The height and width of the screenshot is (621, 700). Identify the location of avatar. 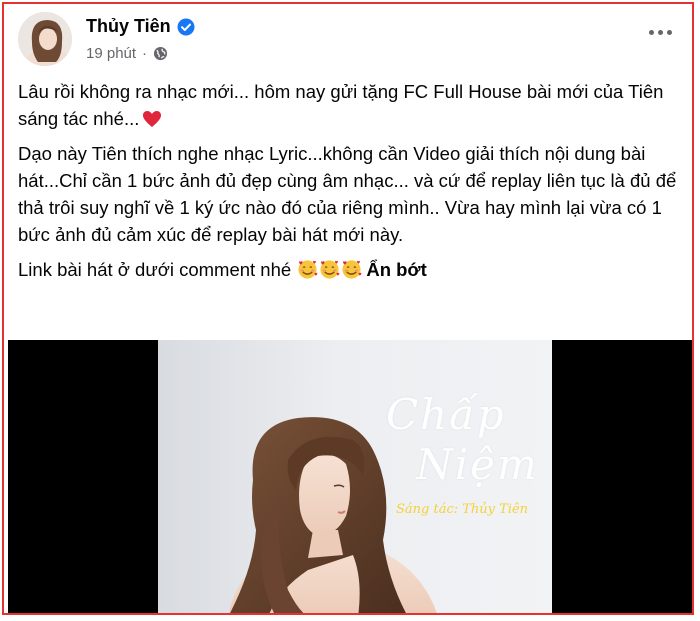
(45, 39).